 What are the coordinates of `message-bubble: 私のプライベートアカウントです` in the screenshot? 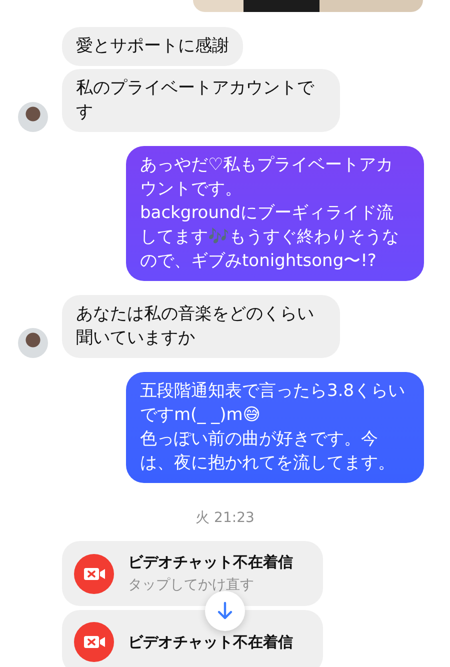 It's located at (201, 100).